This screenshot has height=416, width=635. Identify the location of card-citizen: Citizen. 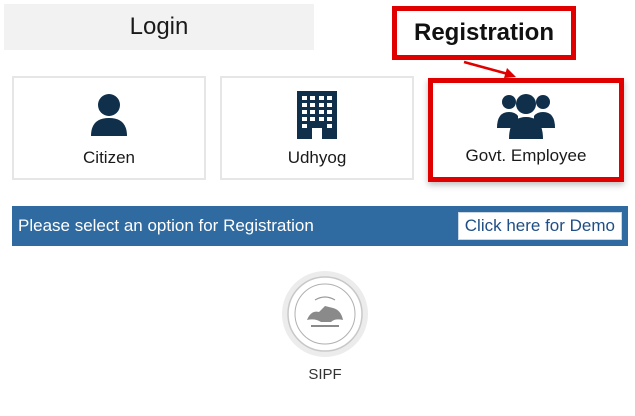
(109, 128).